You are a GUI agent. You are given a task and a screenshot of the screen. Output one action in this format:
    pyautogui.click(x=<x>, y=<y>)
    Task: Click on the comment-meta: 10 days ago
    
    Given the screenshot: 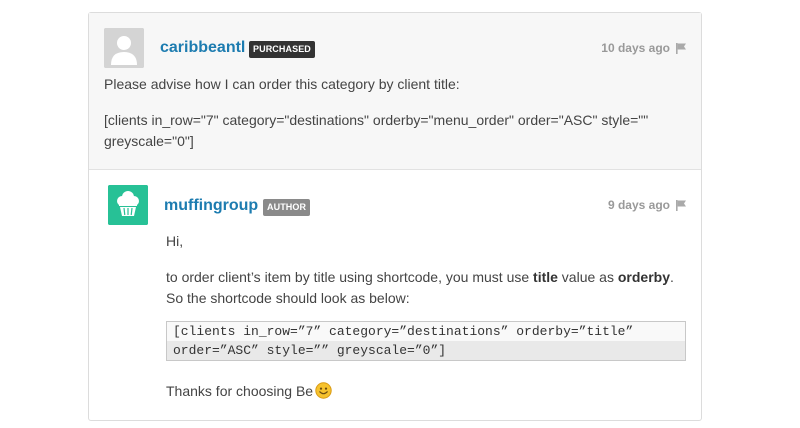 What is the action you would take?
    pyautogui.click(x=644, y=48)
    